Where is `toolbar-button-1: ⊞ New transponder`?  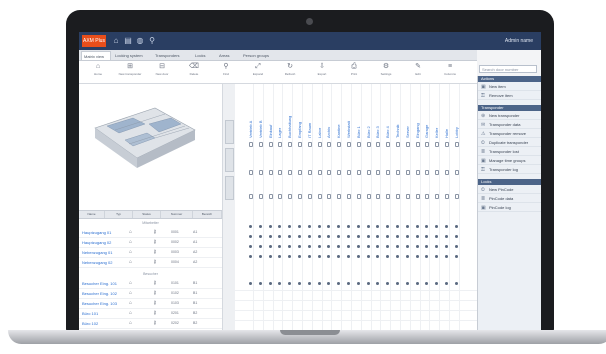 toolbar-button-1: ⊞ New transponder is located at coordinates (130, 72).